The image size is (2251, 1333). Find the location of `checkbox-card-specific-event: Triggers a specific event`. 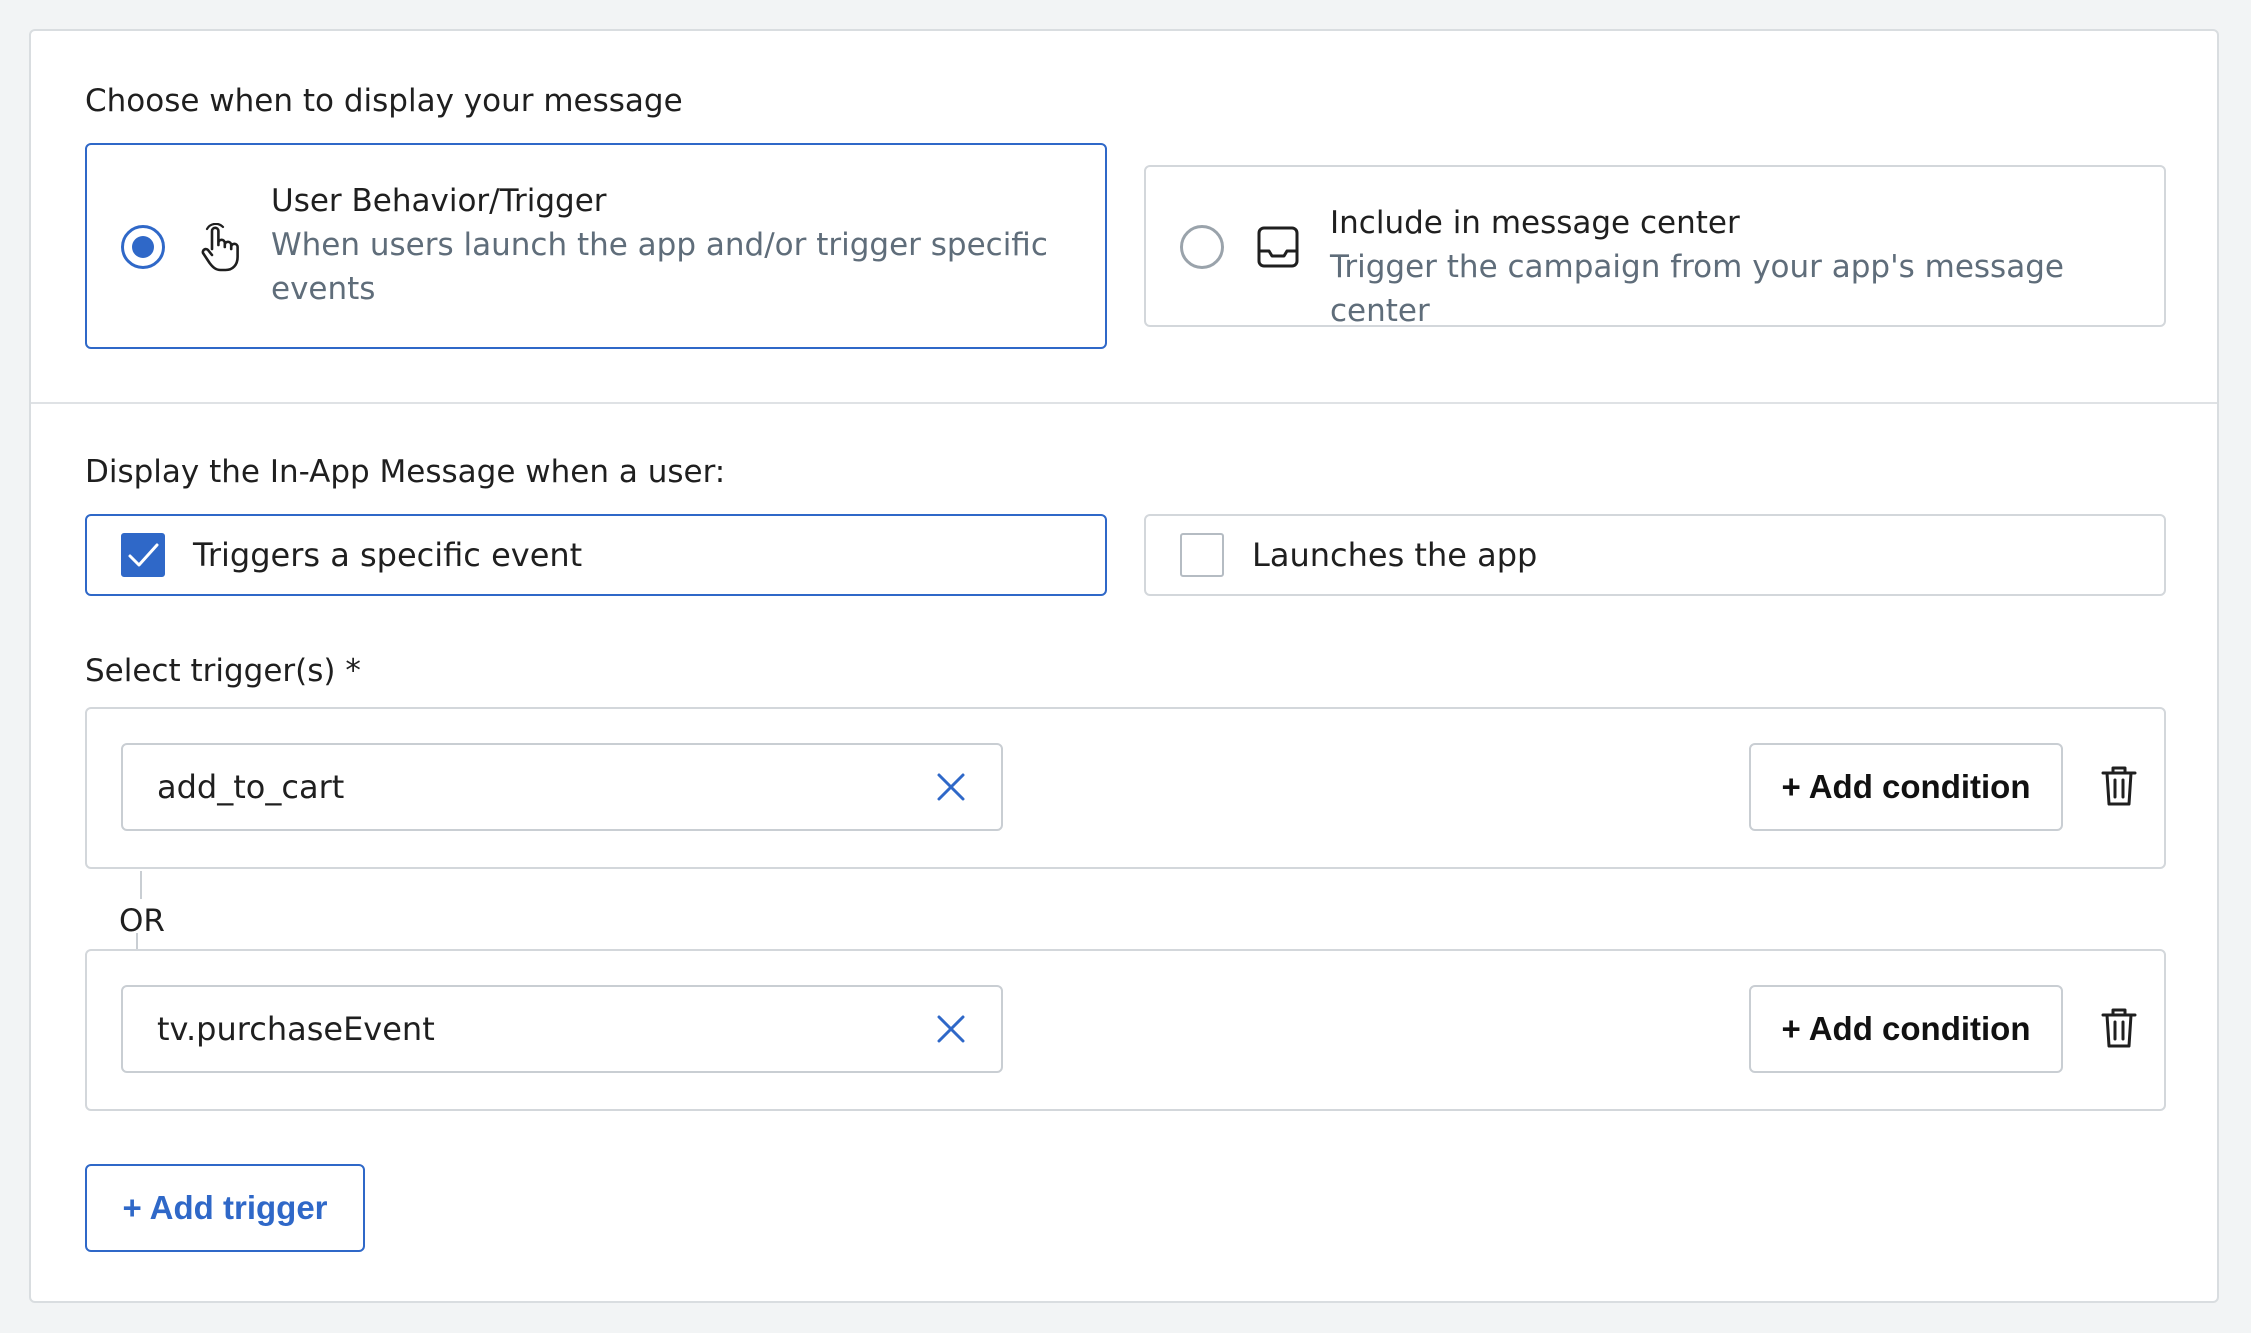

checkbox-card-specific-event: Triggers a specific event is located at coordinates (596, 555).